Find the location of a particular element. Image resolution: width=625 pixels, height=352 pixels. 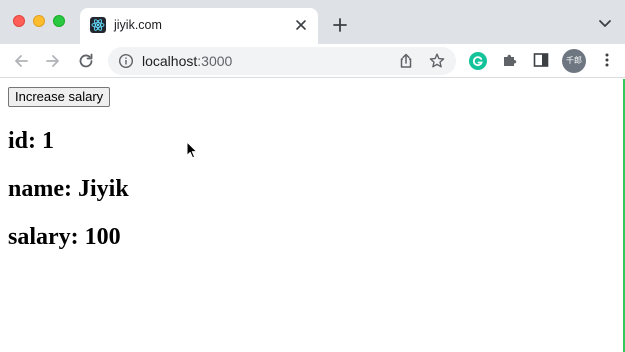

chevron-down-icon is located at coordinates (605, 24).